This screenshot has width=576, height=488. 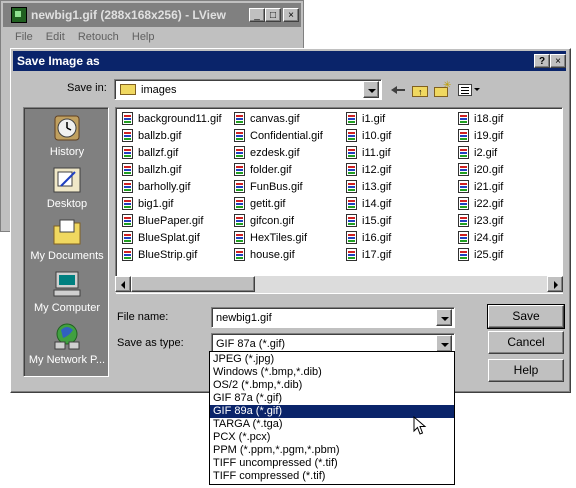 I want to click on file-name: canvas.gif, so click(x=275, y=119).